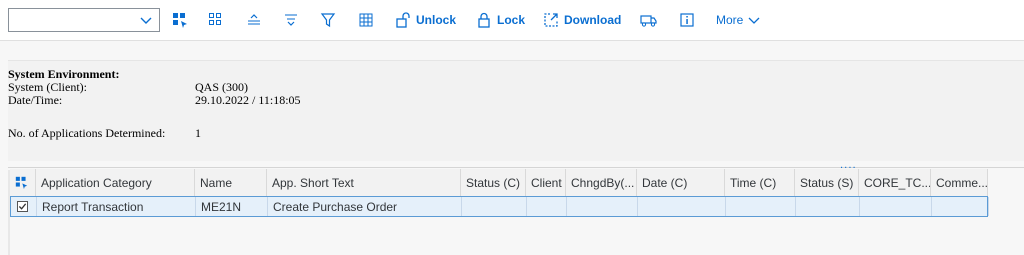 This screenshot has width=1024, height=255. I want to click on grid-settings-icon, so click(215, 19).